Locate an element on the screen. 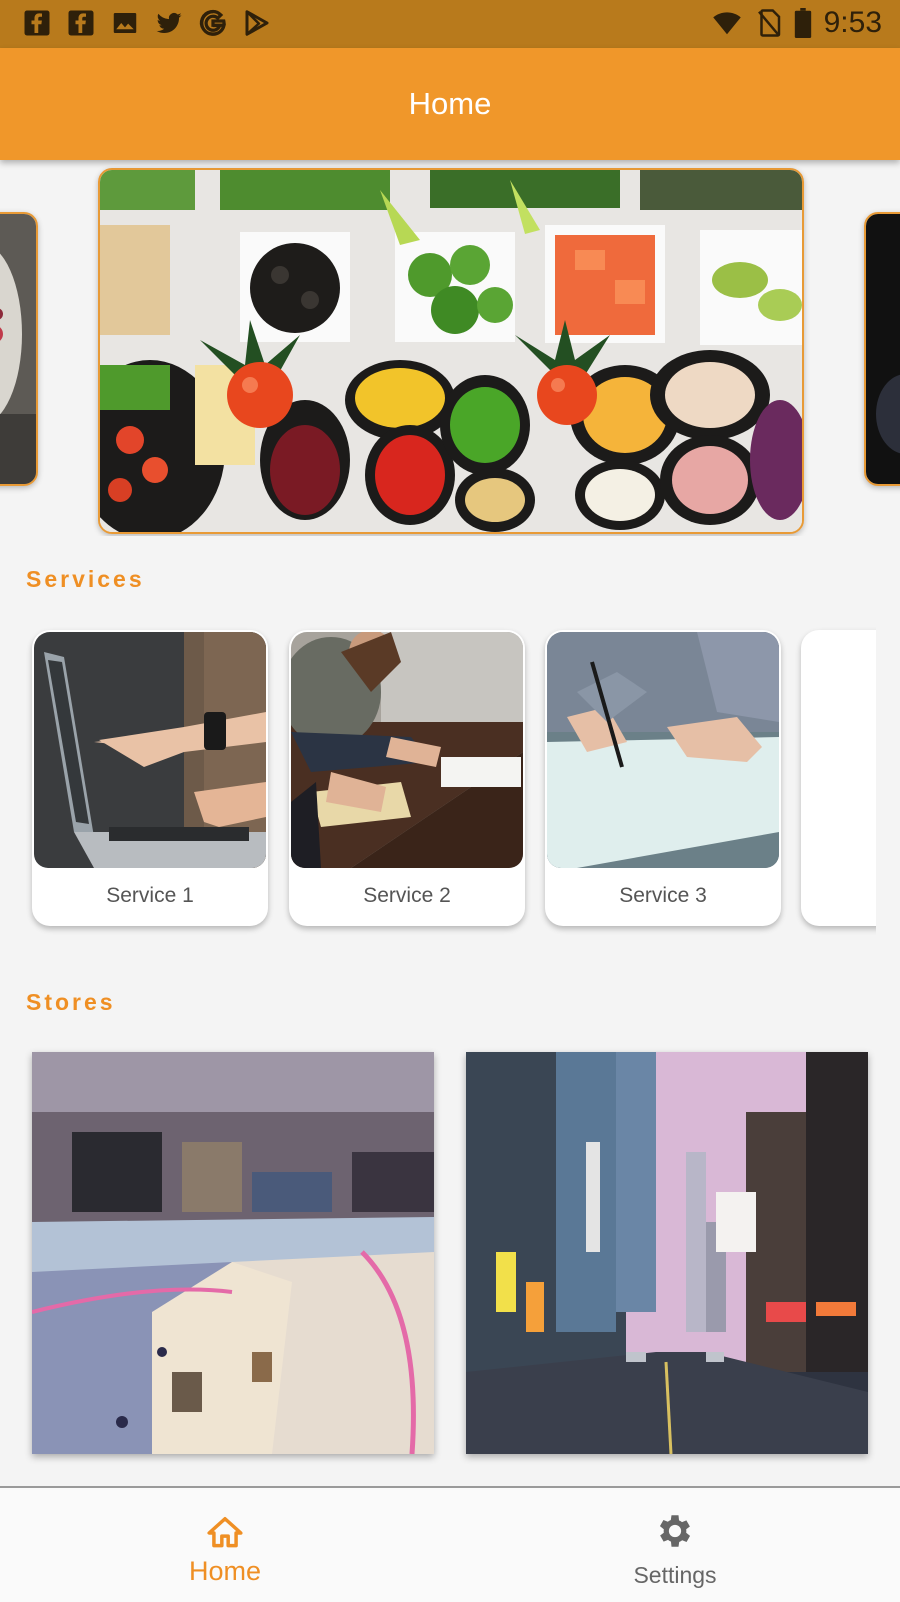  store-tile-mall is located at coordinates (233, 1253).